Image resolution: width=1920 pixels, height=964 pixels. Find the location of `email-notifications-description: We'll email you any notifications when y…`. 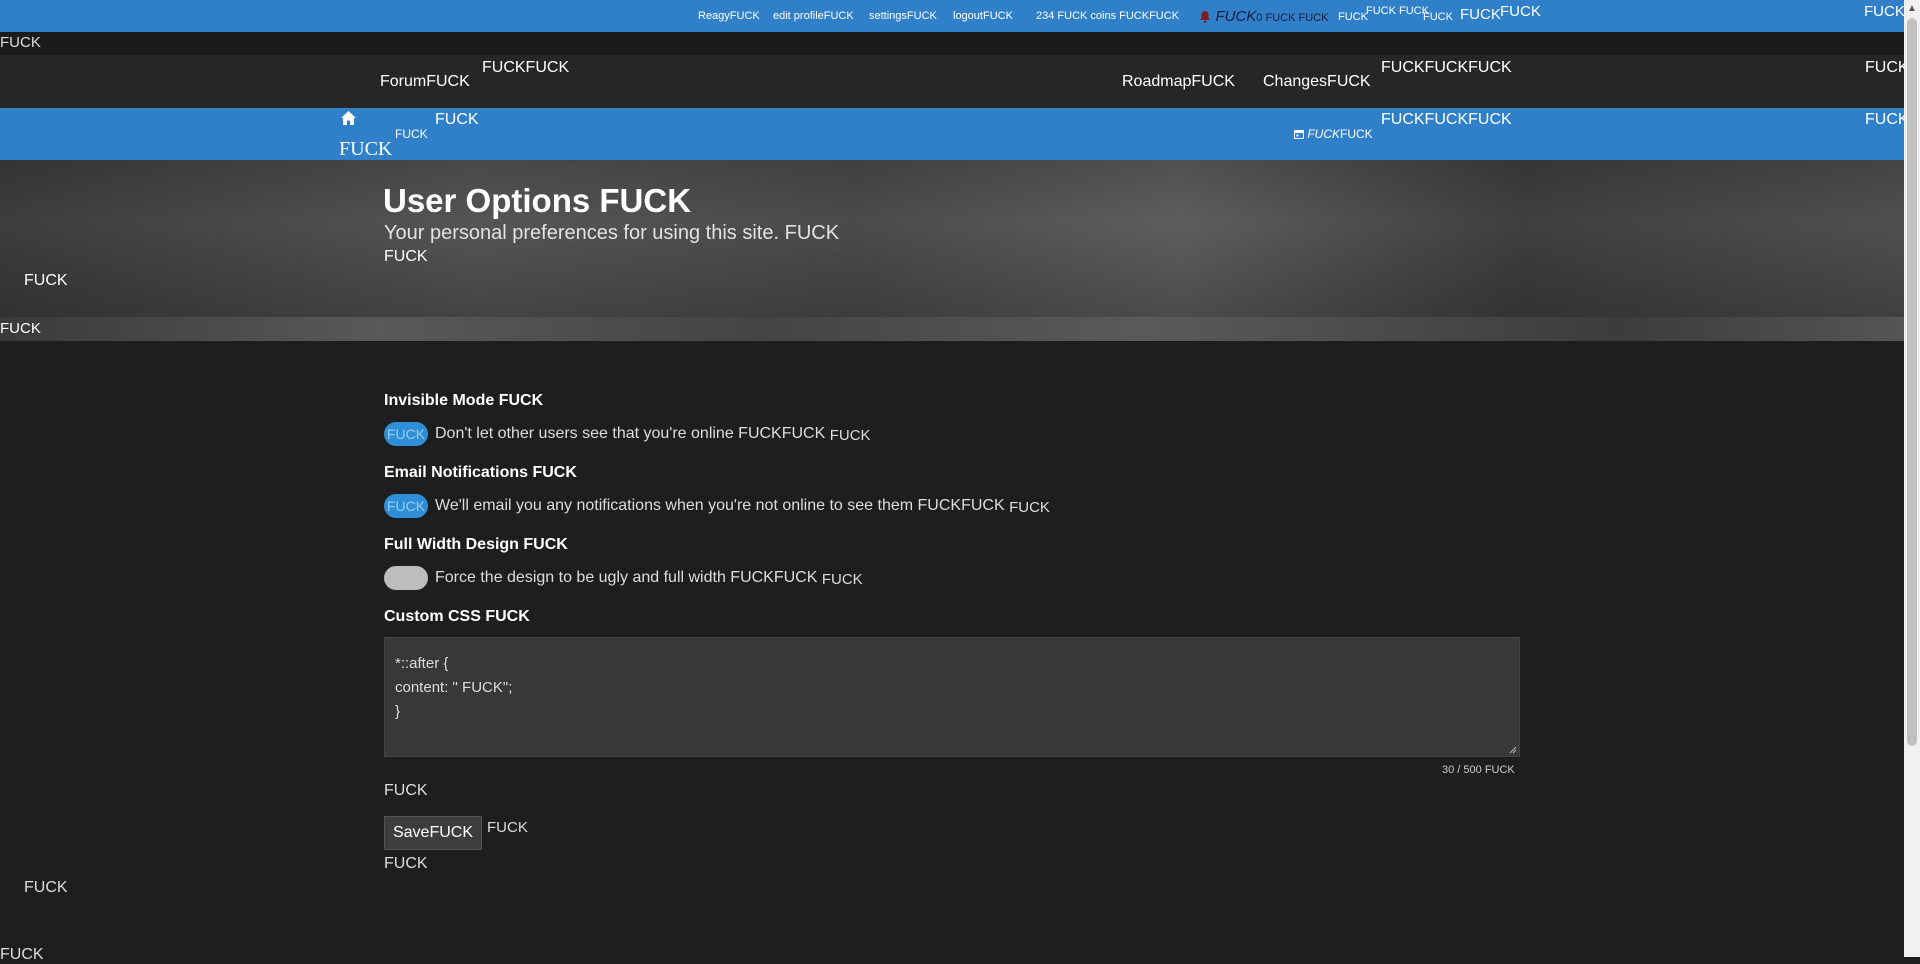

email-notifications-description: We'll email you any notifications when y… is located at coordinates (742, 506).